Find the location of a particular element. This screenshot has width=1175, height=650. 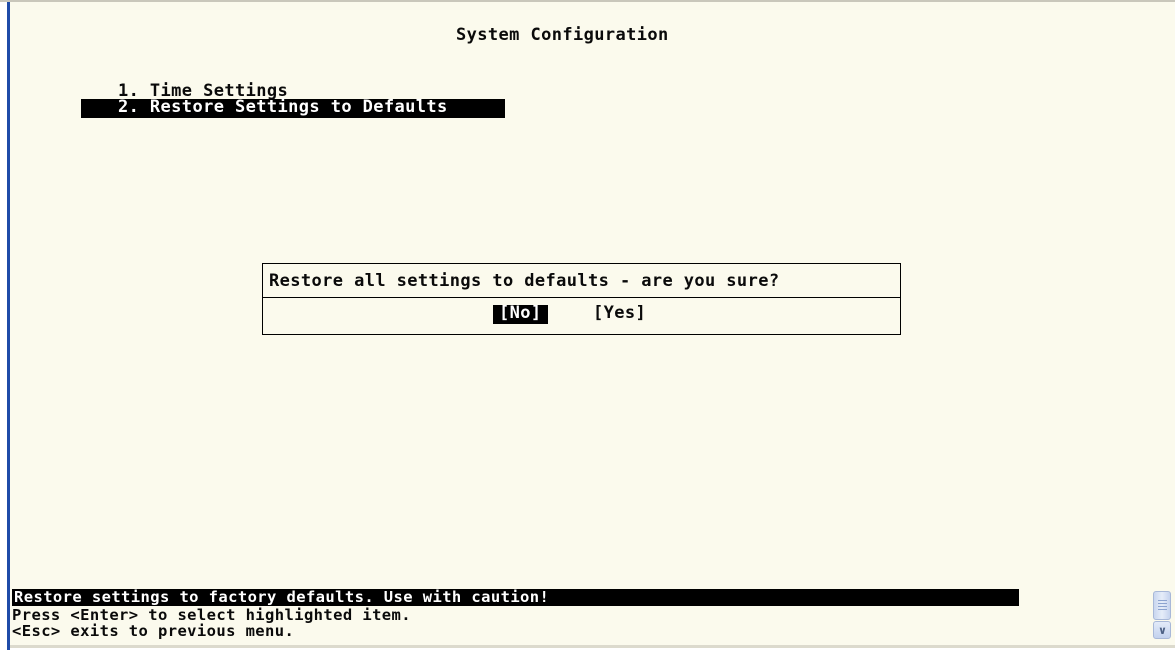

menu-item-restore-defaults: 2. Restore Settings to Defaults is located at coordinates (293, 108).